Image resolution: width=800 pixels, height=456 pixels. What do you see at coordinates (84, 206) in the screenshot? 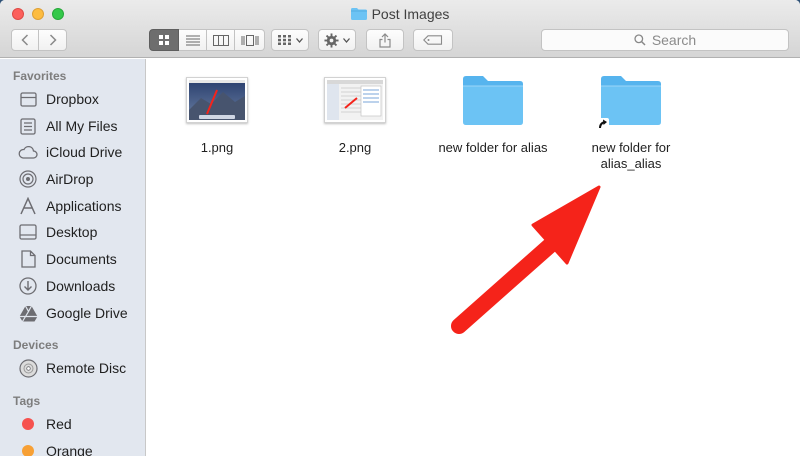
I see `sidebar-item-label: Applications` at bounding box center [84, 206].